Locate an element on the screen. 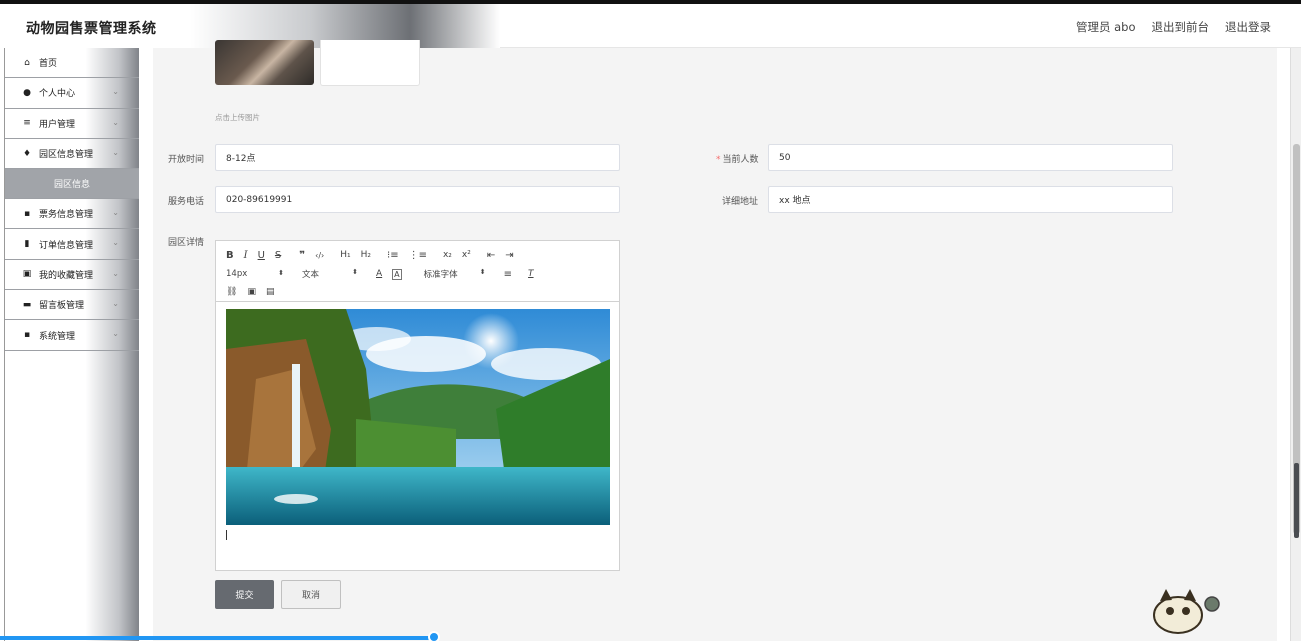 This screenshot has height=643, width=1301. sidebar-item-profile: ● 个人中心 ⌄ is located at coordinates (72, 93).